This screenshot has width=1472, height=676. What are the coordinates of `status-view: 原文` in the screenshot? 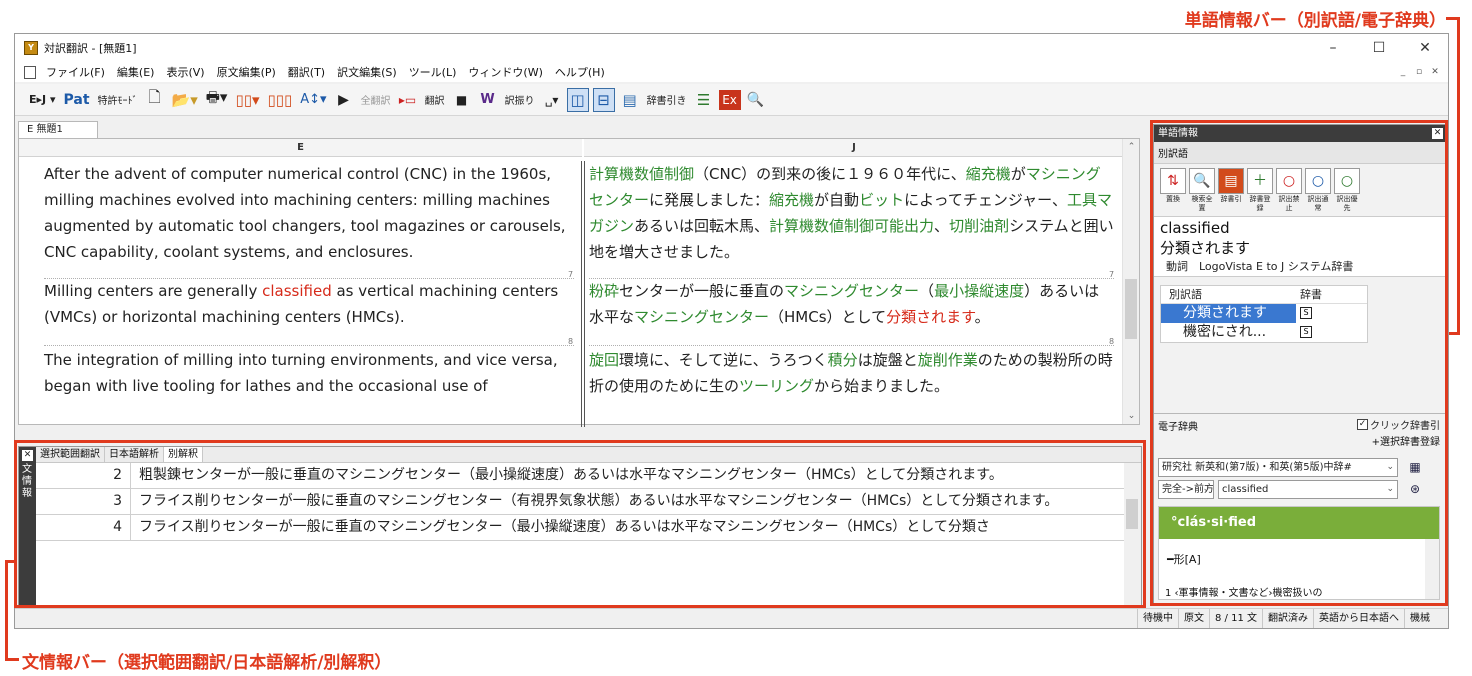 It's located at (1193, 618).